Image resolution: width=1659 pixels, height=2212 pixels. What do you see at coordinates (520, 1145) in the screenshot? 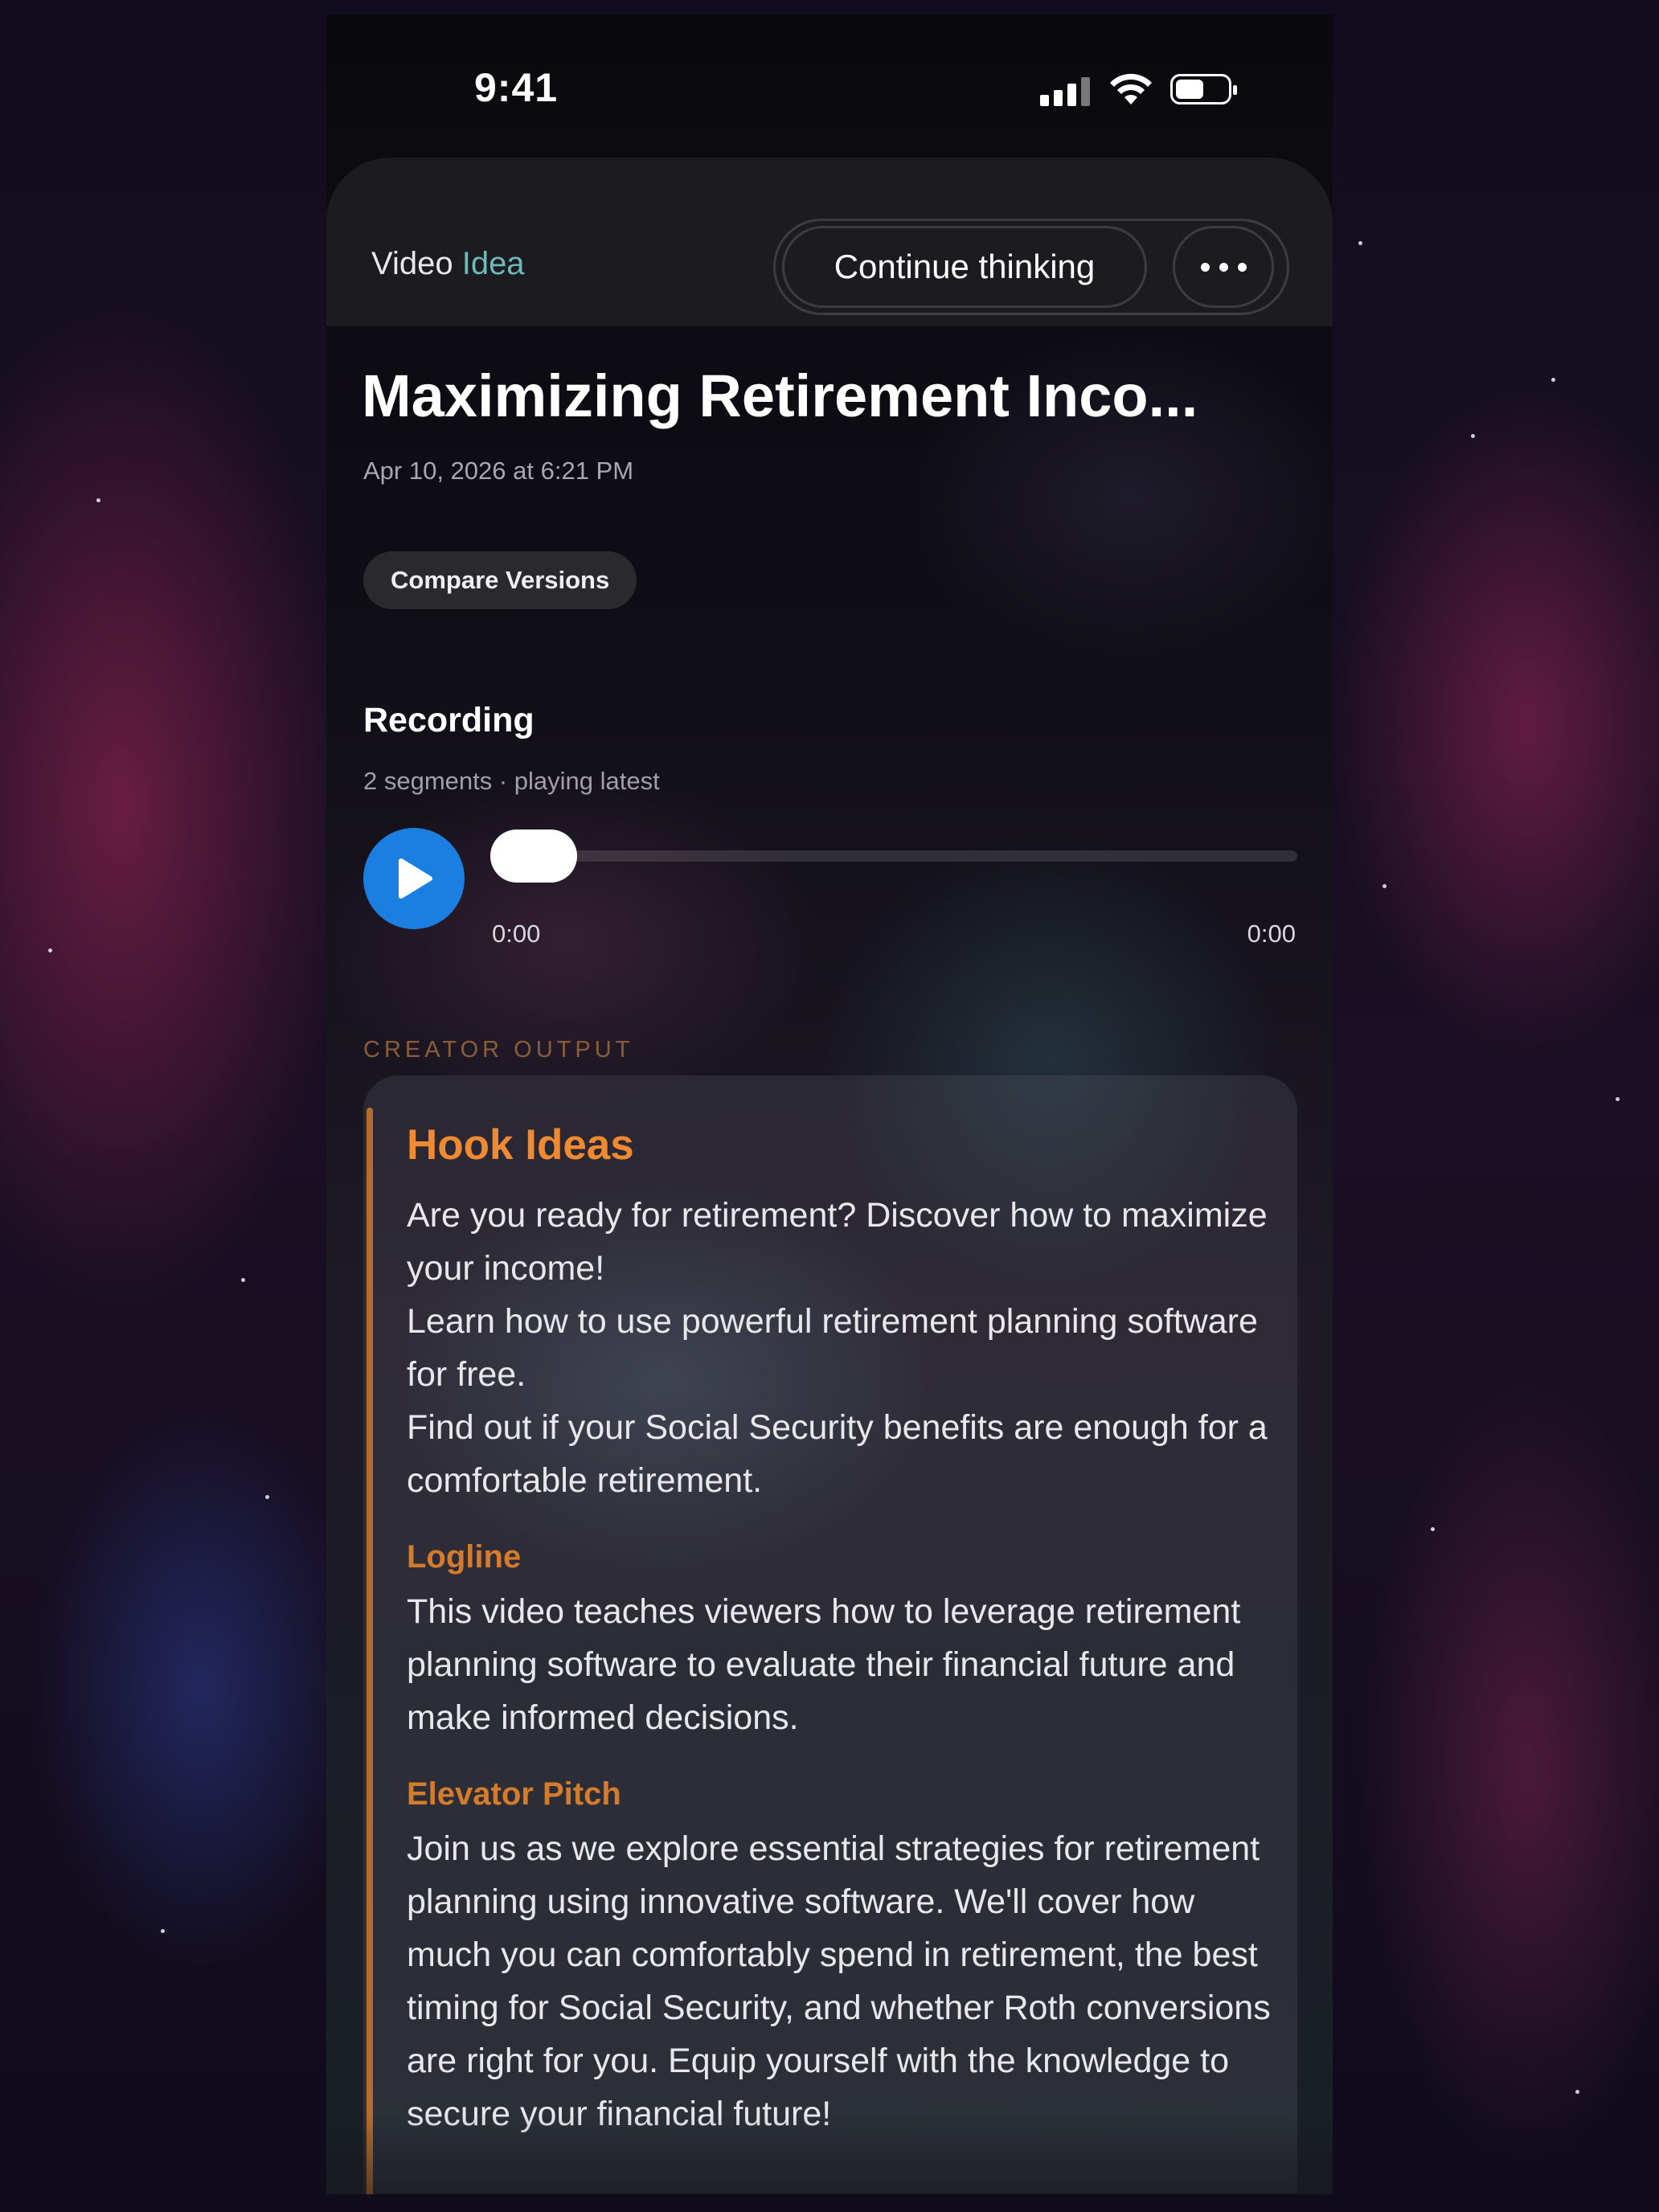
I see `hook-ideas-heading: Hook Ideas` at bounding box center [520, 1145].